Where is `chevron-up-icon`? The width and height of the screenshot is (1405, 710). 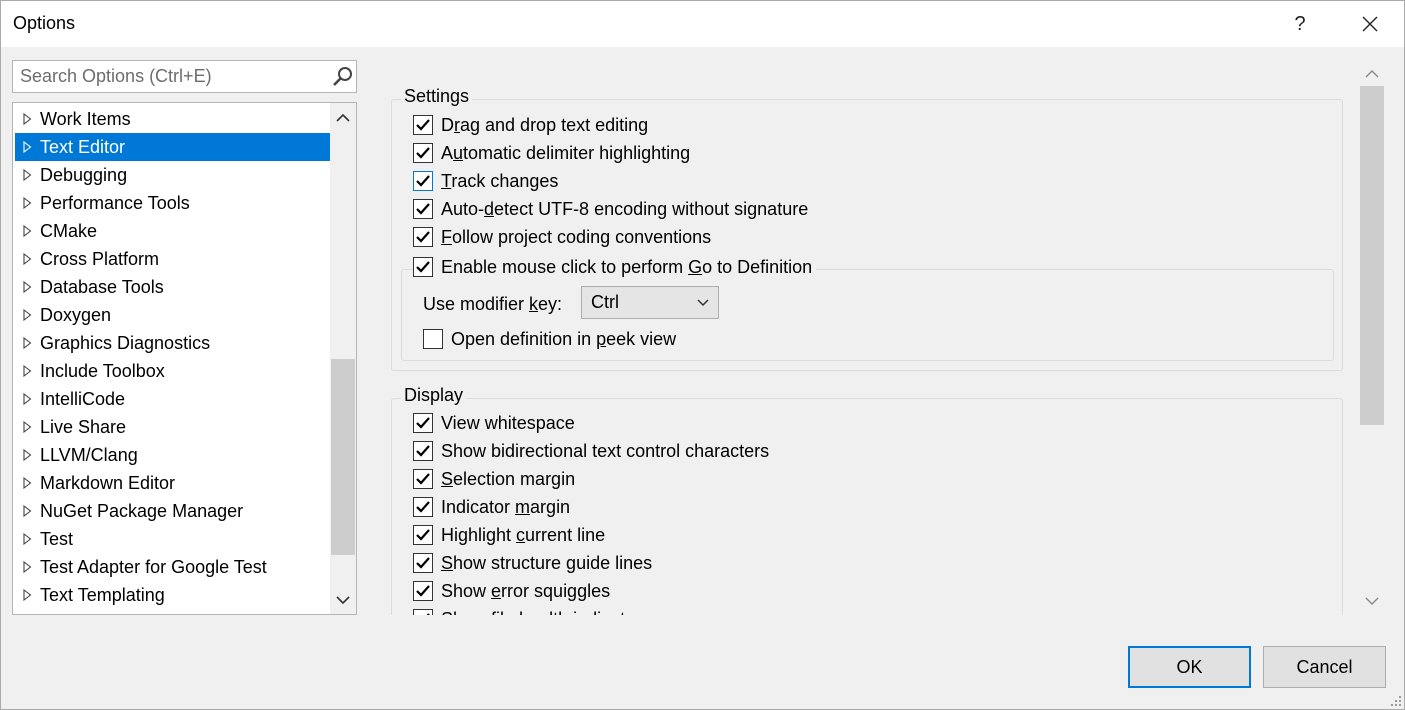
chevron-up-icon is located at coordinates (343, 117).